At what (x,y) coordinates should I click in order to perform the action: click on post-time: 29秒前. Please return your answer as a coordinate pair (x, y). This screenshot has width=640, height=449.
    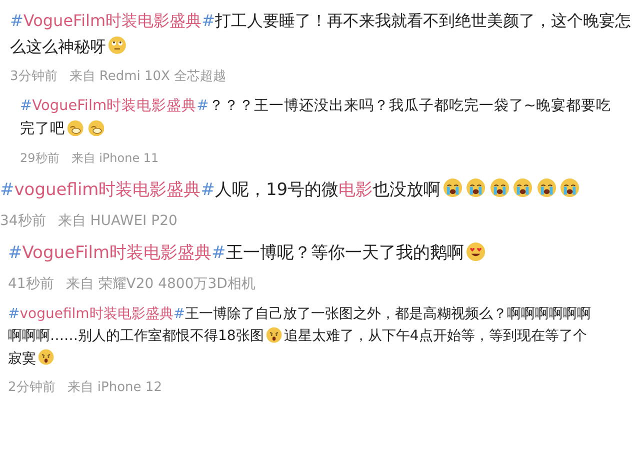
    Looking at the image, I should click on (40, 158).